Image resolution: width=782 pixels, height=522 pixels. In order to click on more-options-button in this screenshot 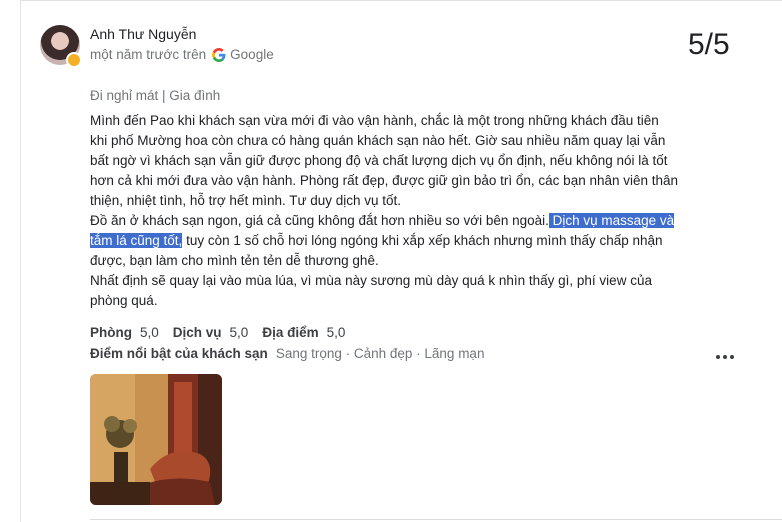, I will do `click(725, 357)`.